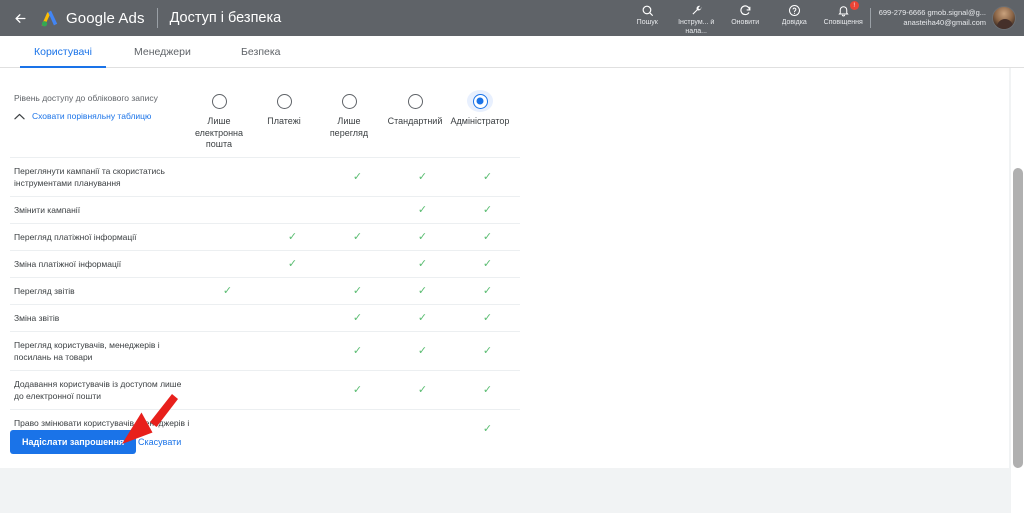 This screenshot has height=513, width=1024. I want to click on access-level-label-email-only: Лише електронна пошта, so click(219, 132).